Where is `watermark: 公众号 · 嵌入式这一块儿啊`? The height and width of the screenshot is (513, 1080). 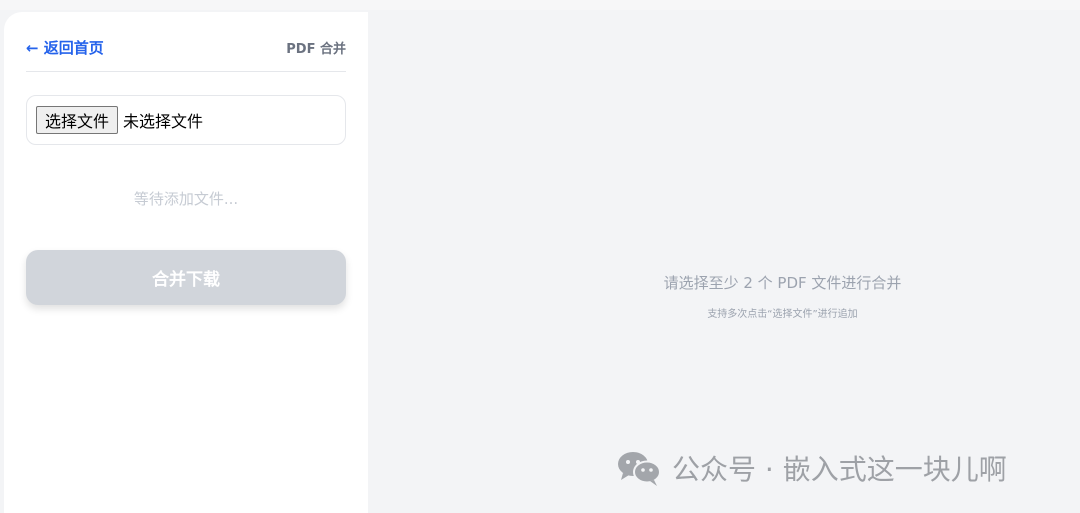
watermark: 公众号 · 嵌入式这一块儿啊 is located at coordinates (811, 468).